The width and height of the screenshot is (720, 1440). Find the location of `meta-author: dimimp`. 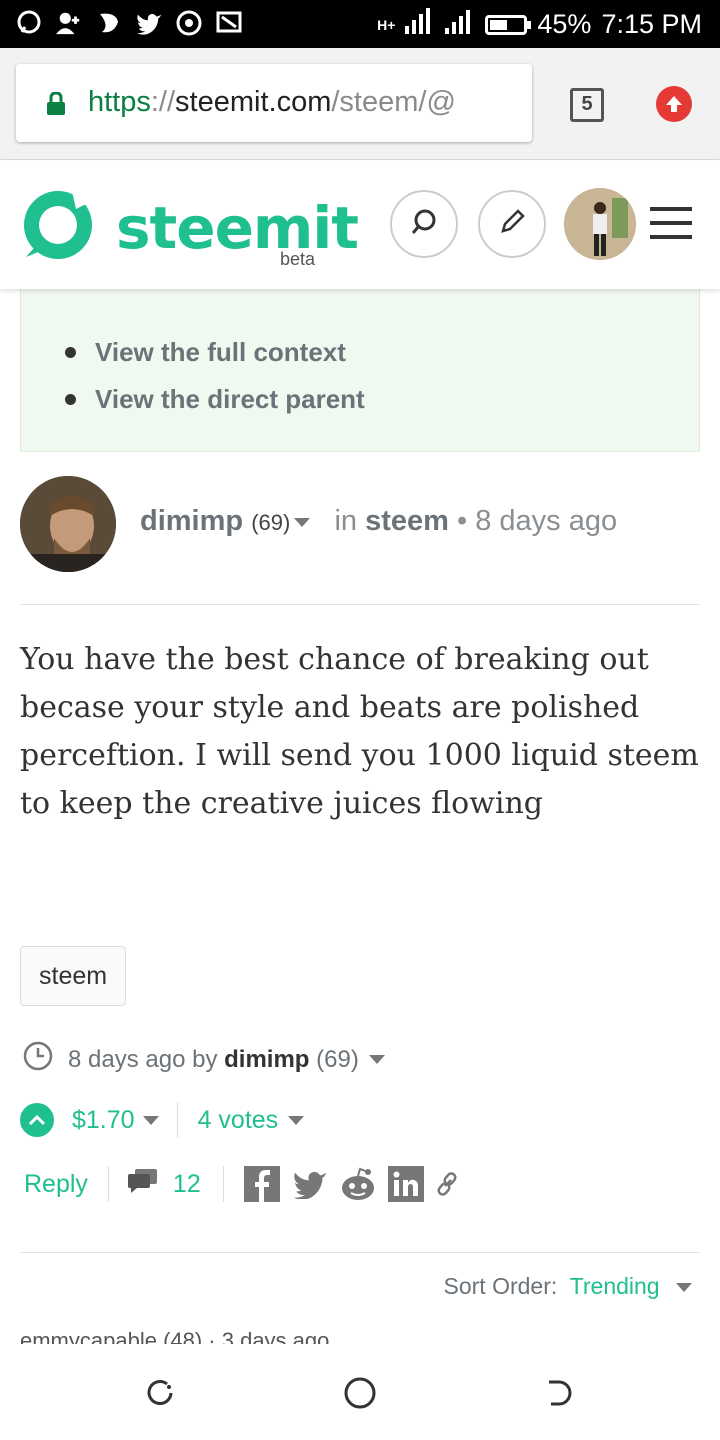

meta-author: dimimp is located at coordinates (266, 1060).